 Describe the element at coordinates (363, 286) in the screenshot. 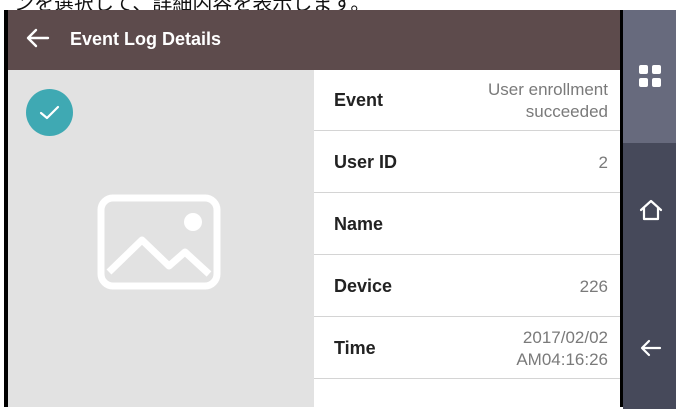

I see `detail-label: Device` at that location.